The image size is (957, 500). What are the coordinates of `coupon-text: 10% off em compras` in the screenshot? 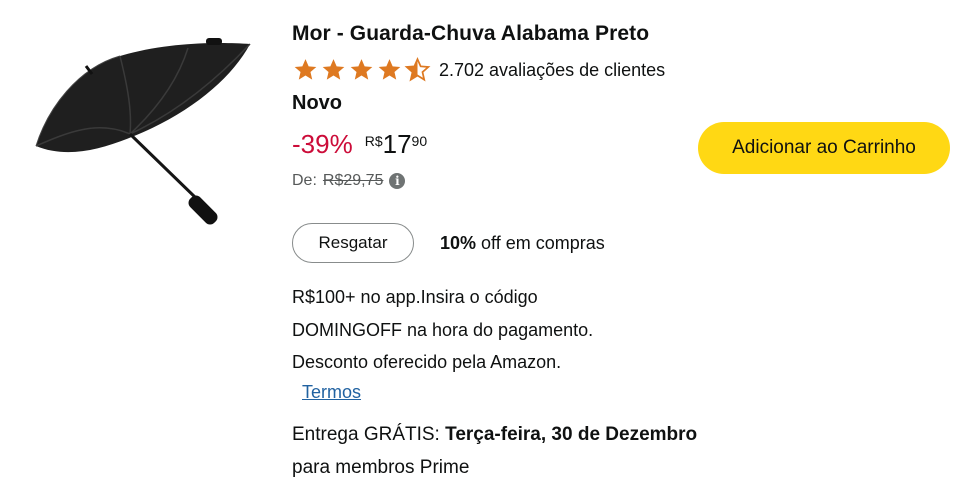 It's located at (522, 243).